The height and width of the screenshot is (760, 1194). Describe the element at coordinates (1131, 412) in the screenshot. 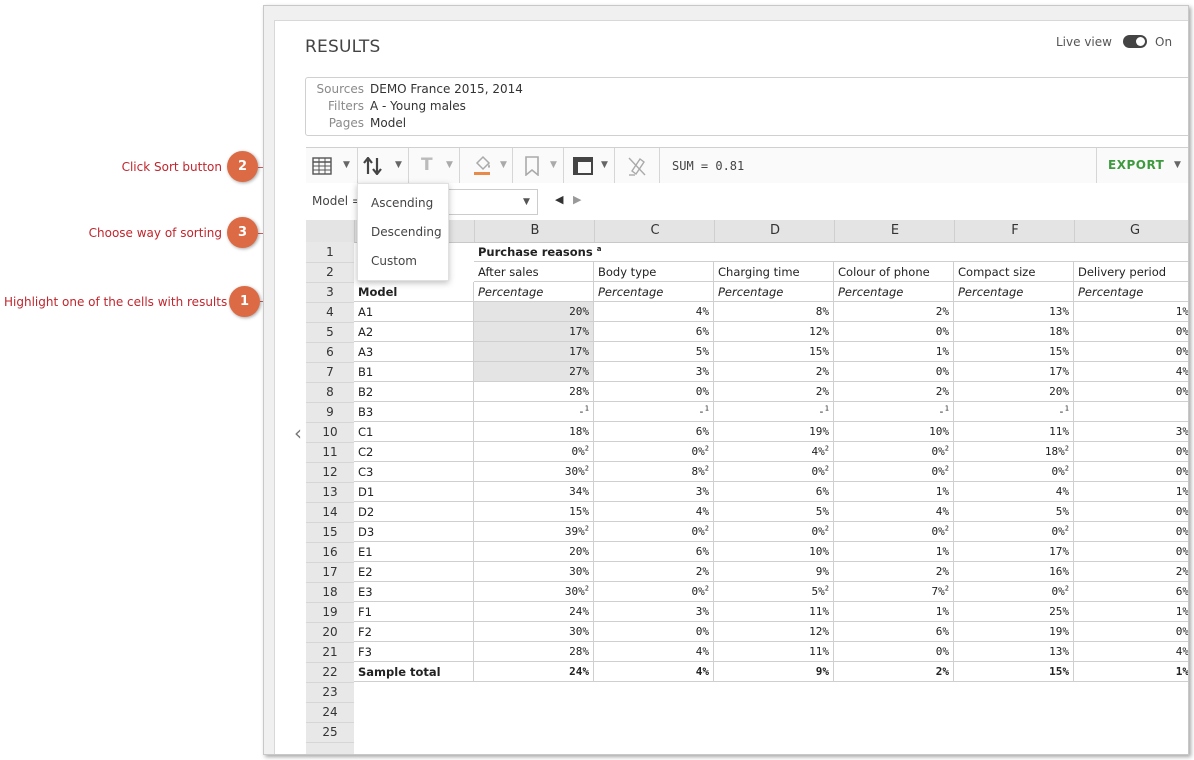

I see `data-cell` at that location.